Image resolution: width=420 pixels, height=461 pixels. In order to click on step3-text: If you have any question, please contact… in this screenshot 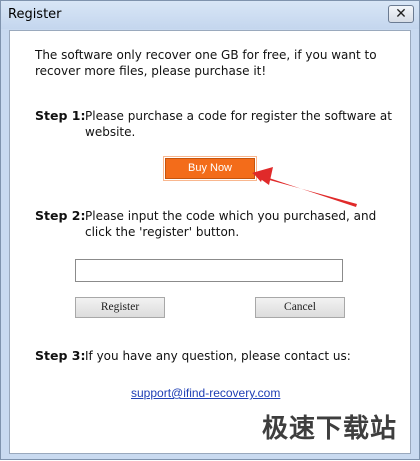, I will do `click(218, 356)`.